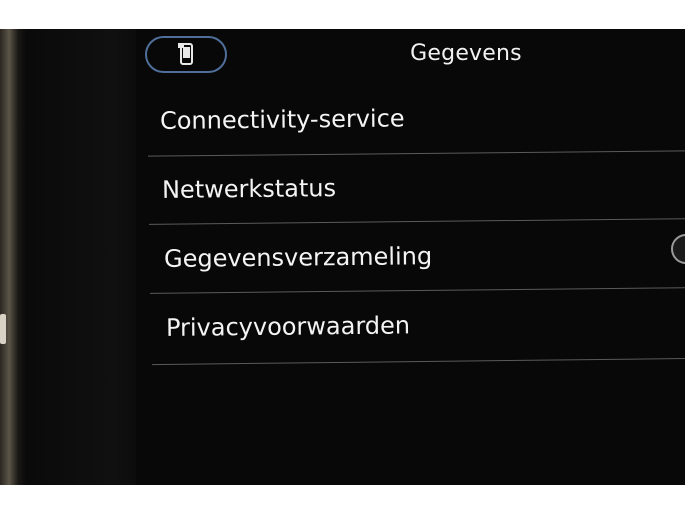  What do you see at coordinates (422, 118) in the screenshot?
I see `menu-item-connectivity-service: Connectivity-service` at bounding box center [422, 118].